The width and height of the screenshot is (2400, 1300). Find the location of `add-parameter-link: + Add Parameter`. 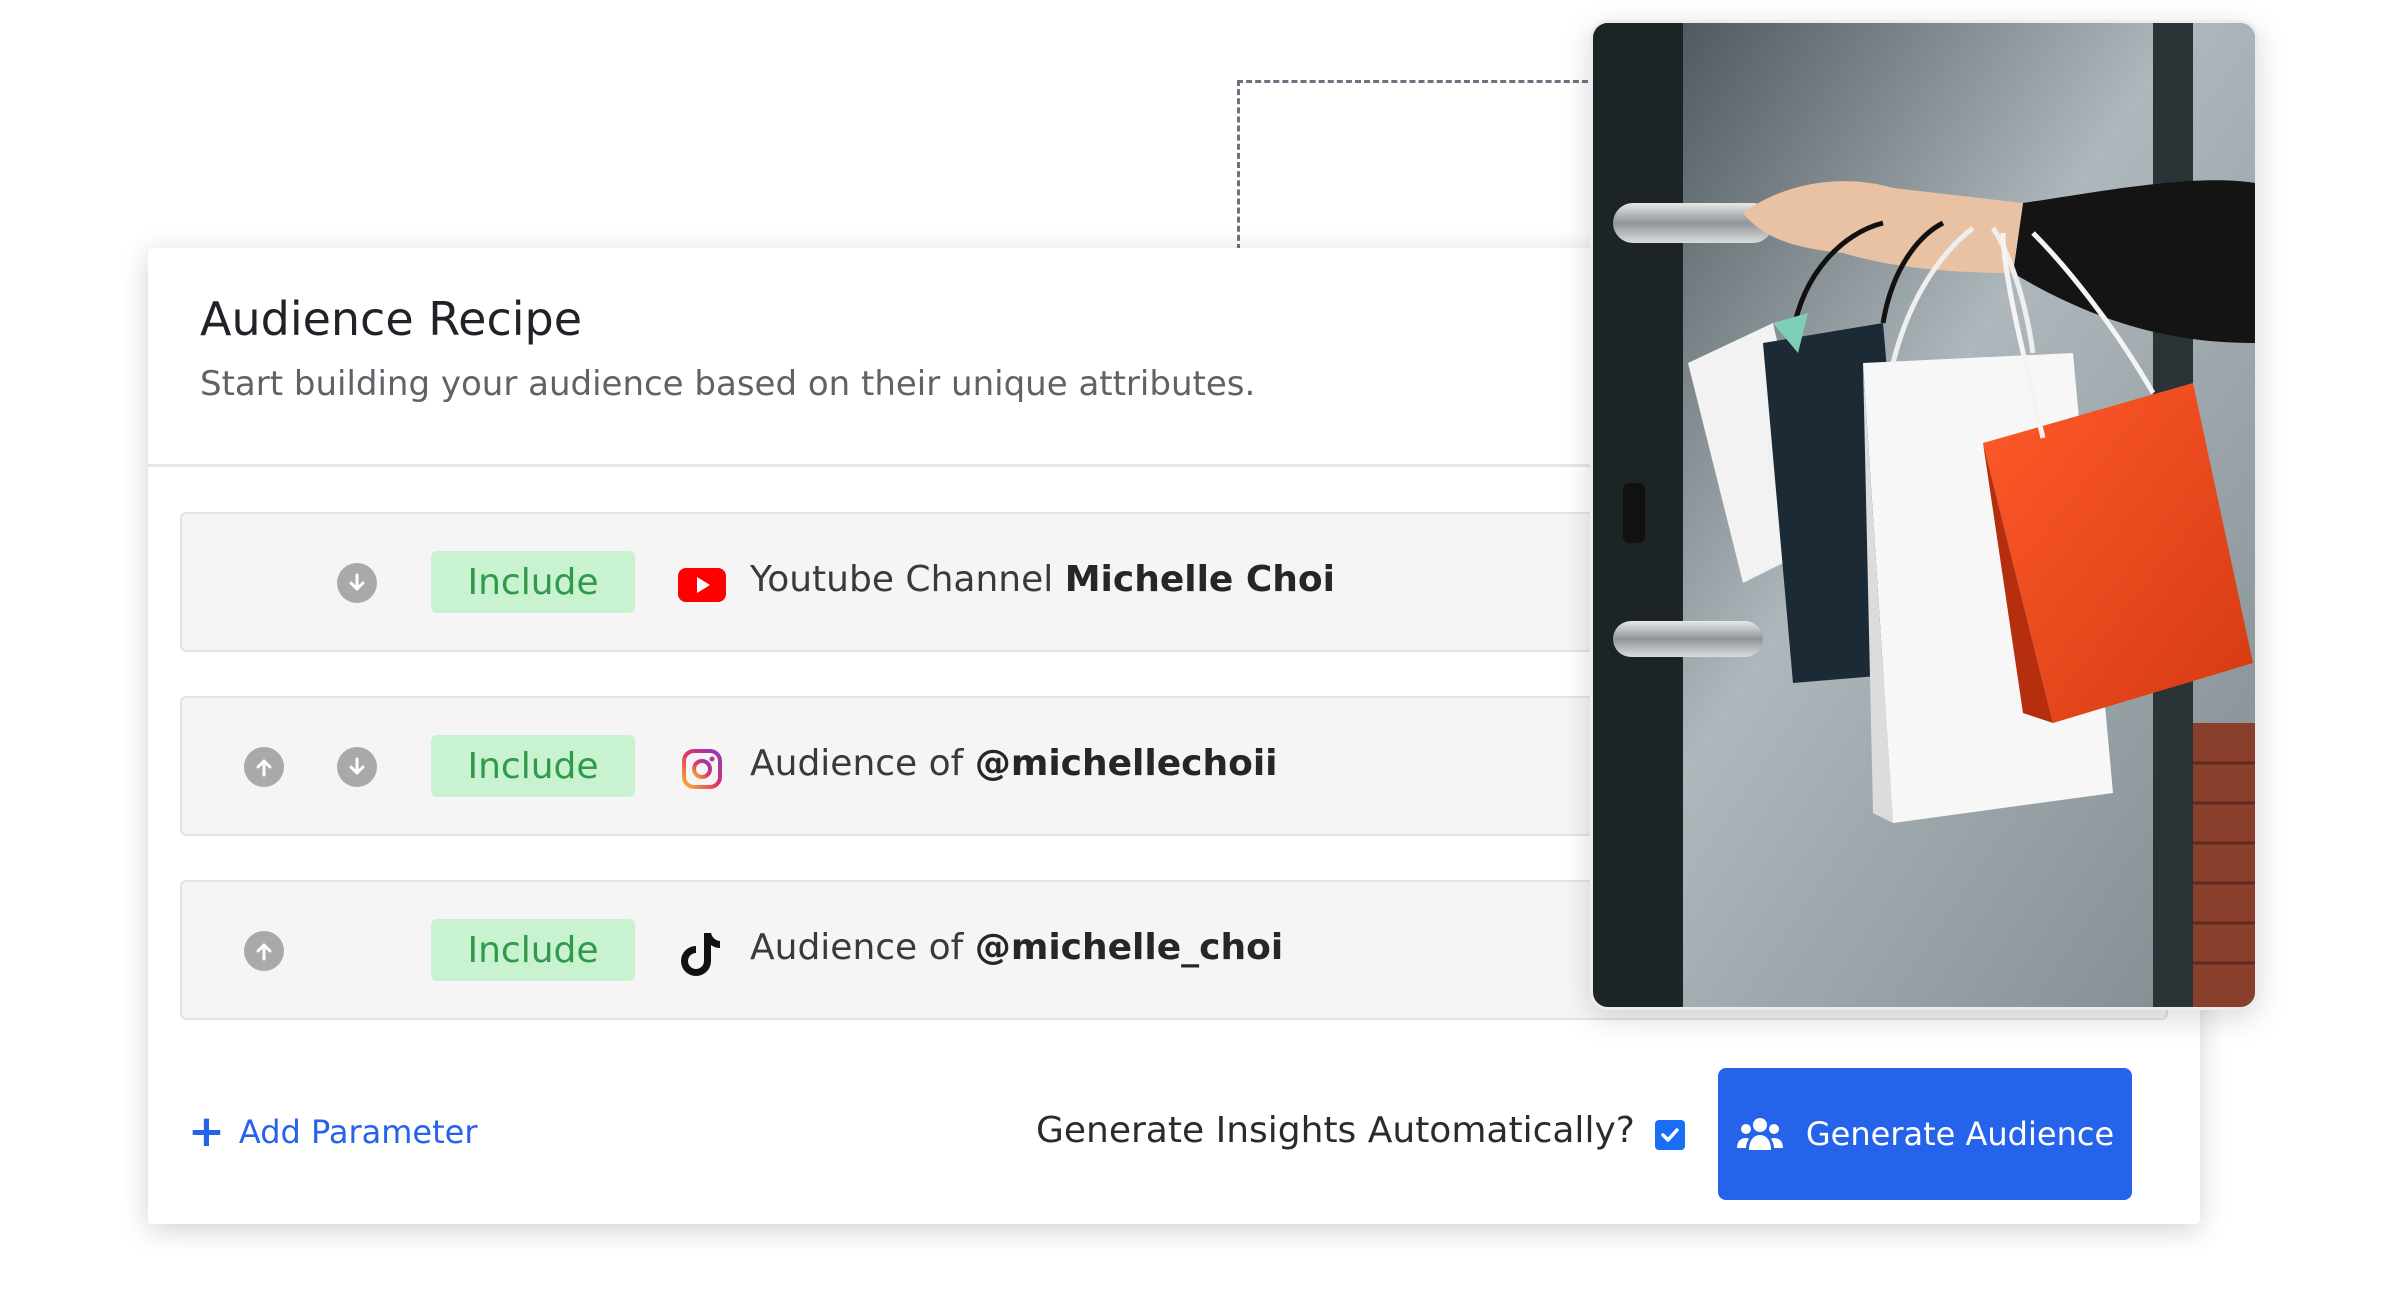

add-parameter-link: + Add Parameter is located at coordinates (332, 1132).